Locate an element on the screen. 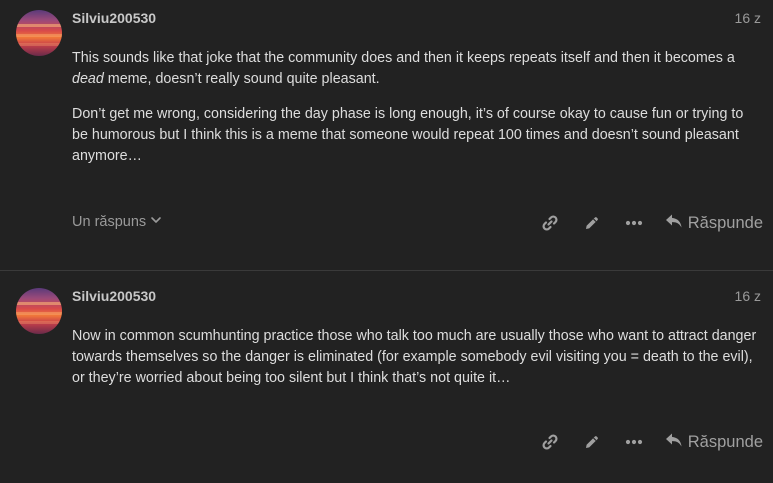  replies-toggle-button: Un răspuns is located at coordinates (117, 222).